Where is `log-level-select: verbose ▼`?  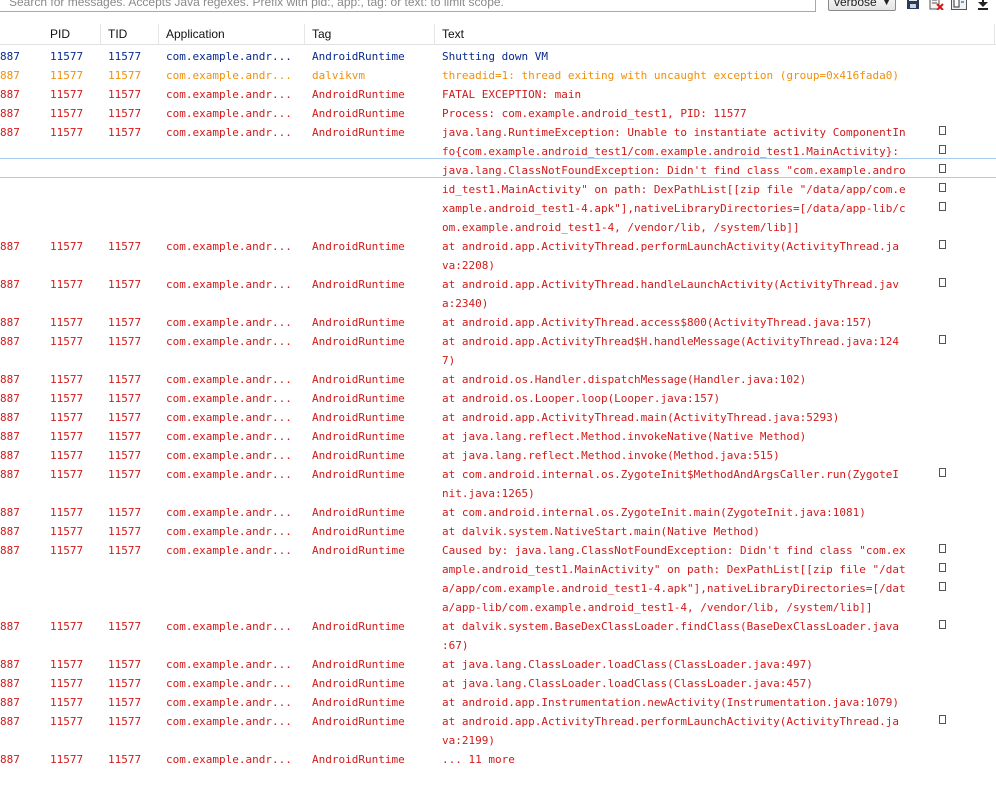
log-level-select: verbose ▼ is located at coordinates (862, 5).